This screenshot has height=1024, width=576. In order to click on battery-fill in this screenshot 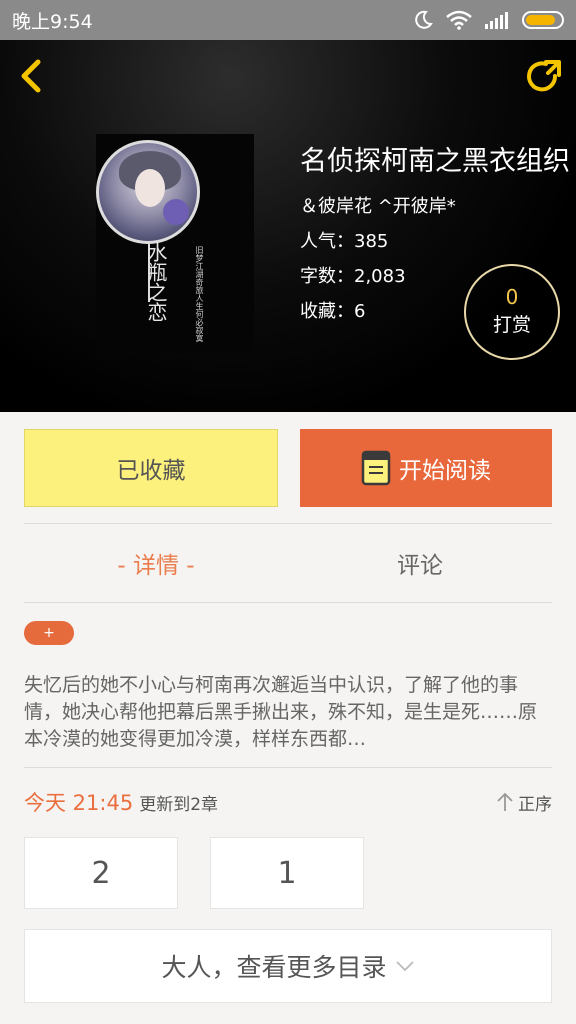, I will do `click(540, 20)`.